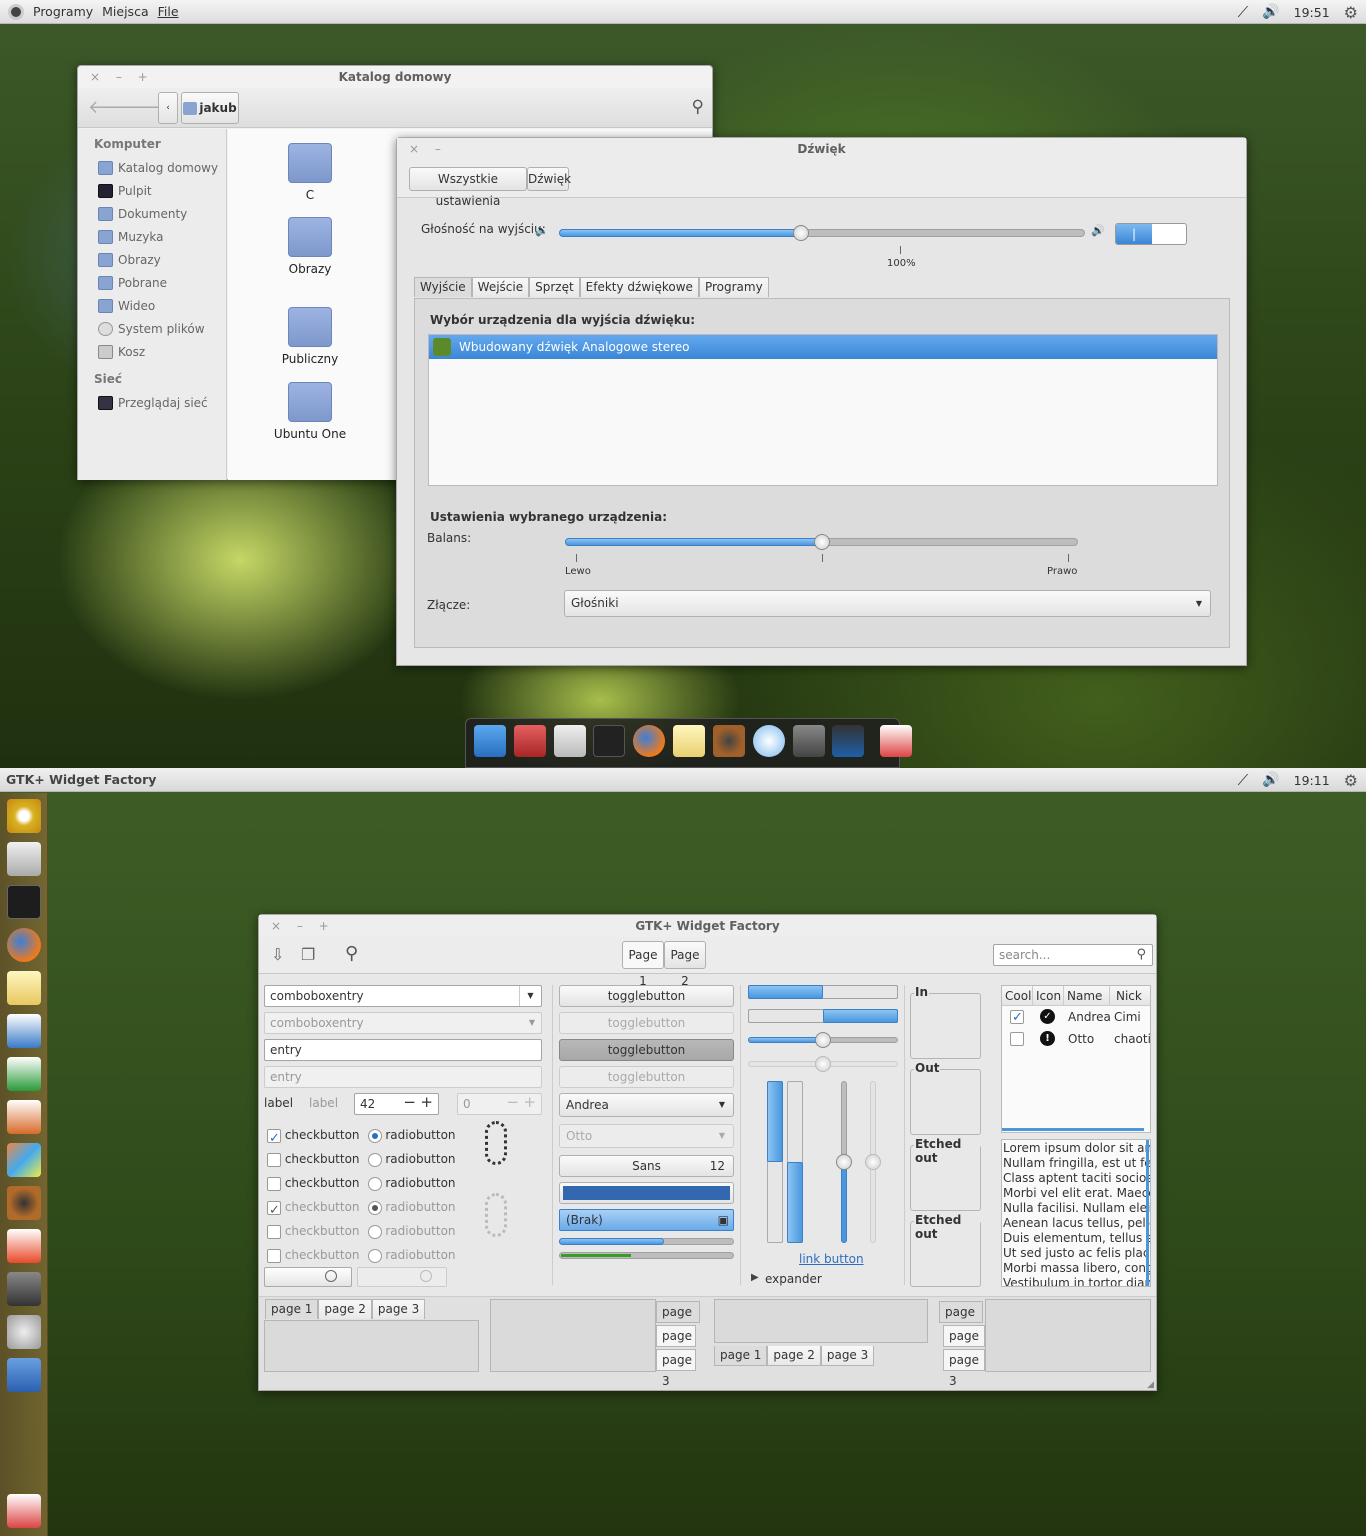  I want to click on path-button-home: jakub, so click(210, 108).